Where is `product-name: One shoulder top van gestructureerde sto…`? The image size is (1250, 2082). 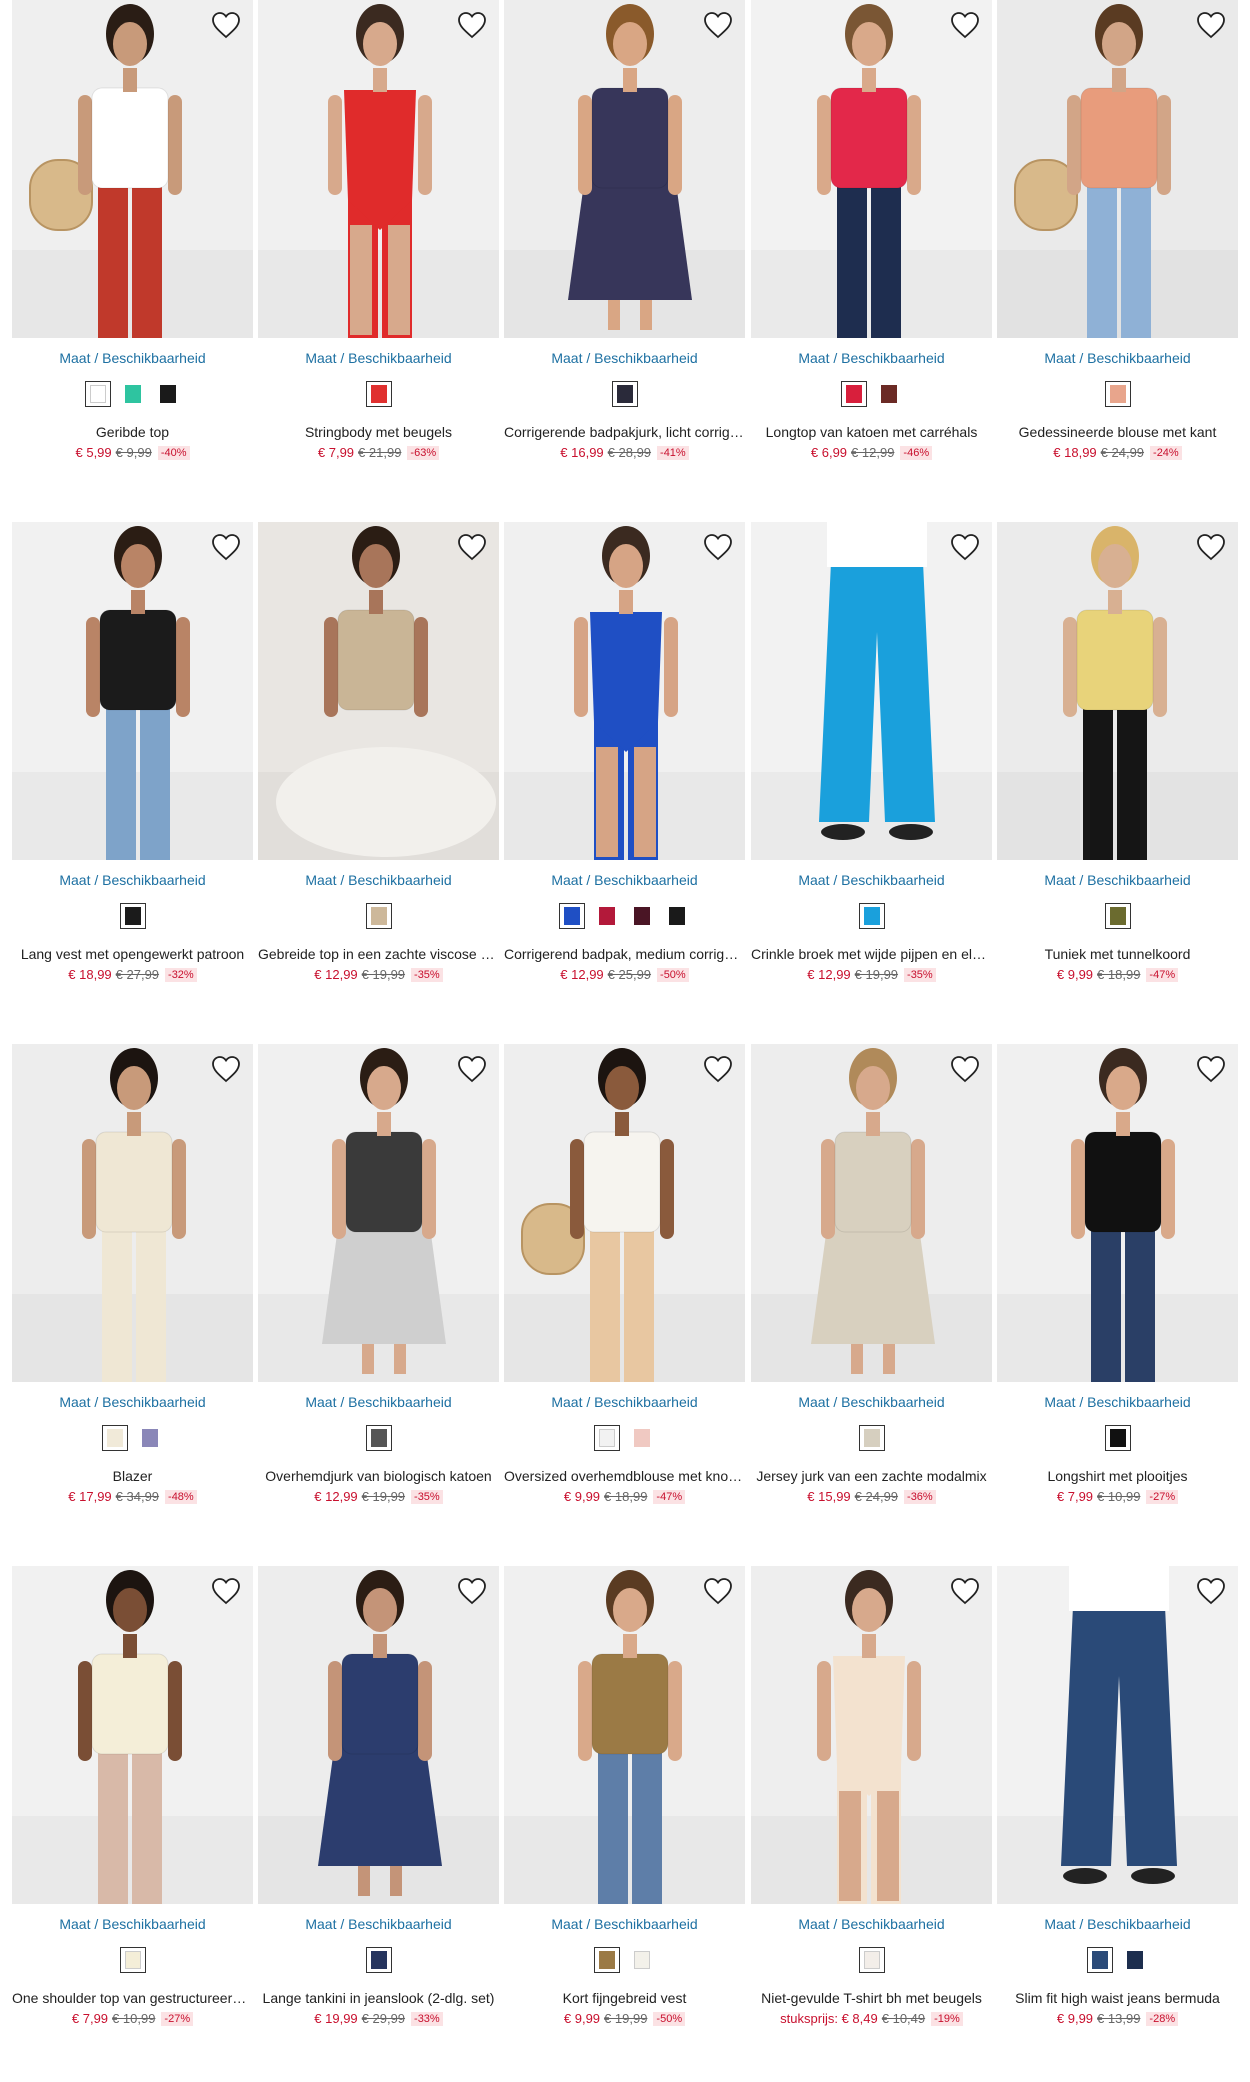 product-name: One shoulder top van gestructureerde sto… is located at coordinates (132, 1998).